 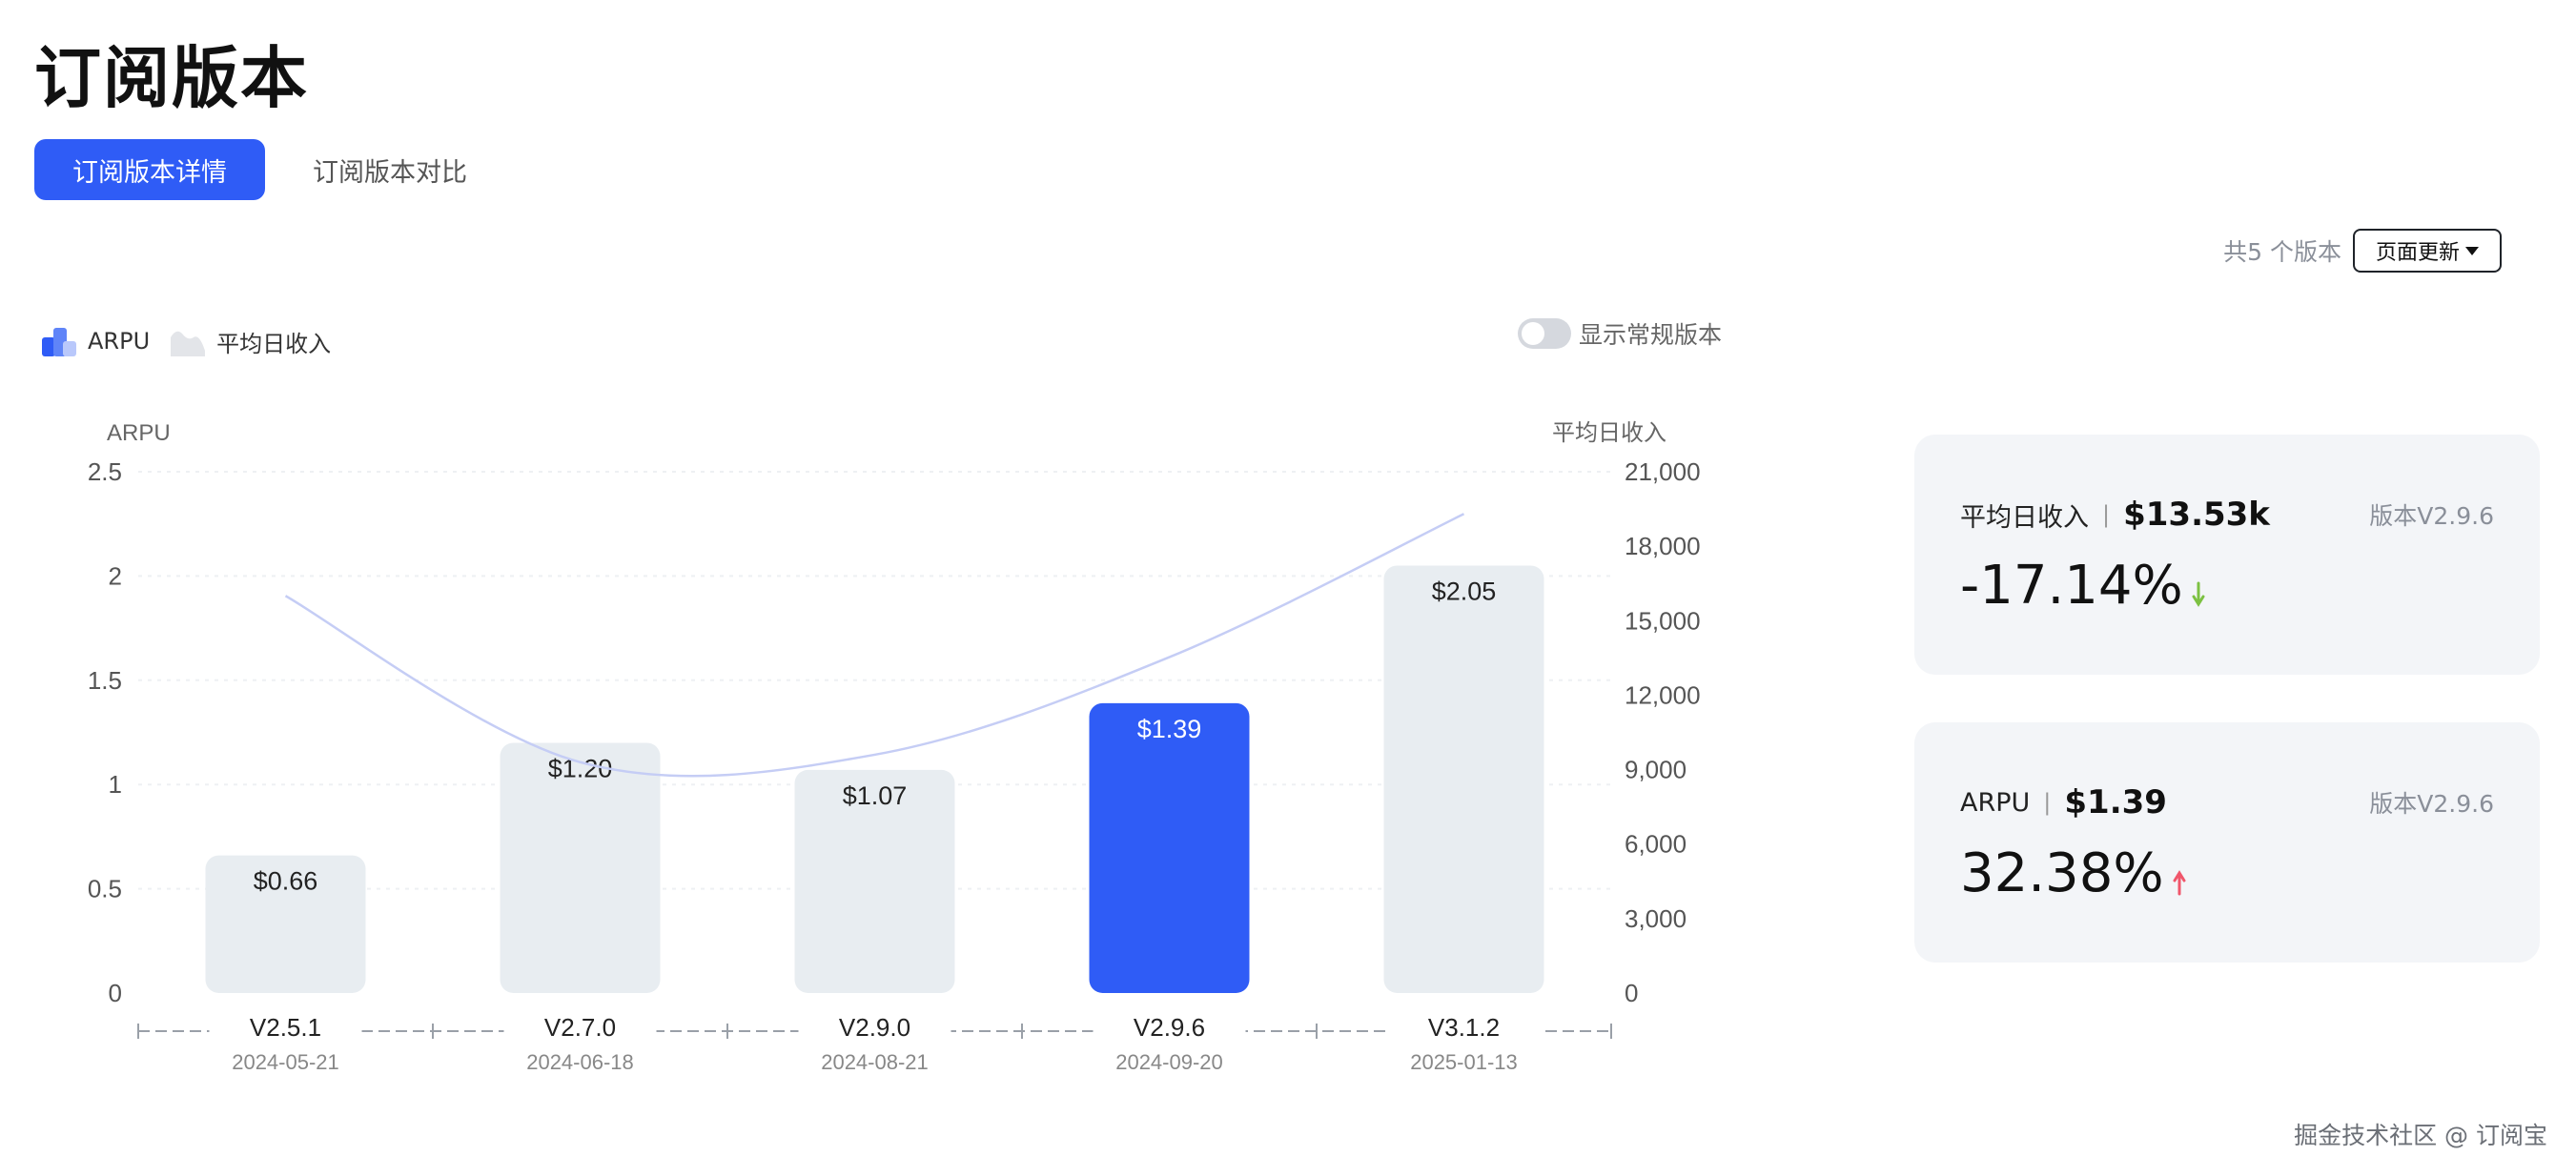 I want to click on revenue-card-value: $13.53k, so click(x=2197, y=515).